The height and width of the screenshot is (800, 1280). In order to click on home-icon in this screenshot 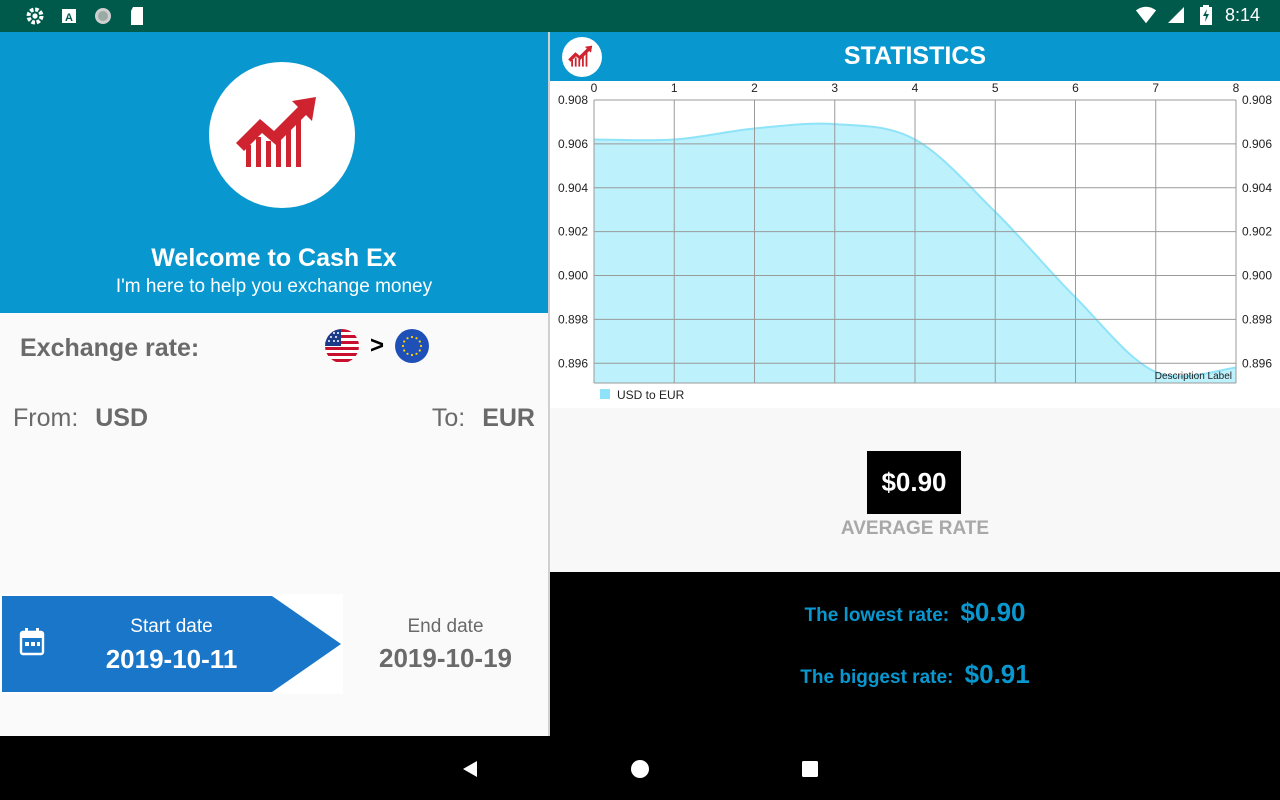, I will do `click(640, 769)`.